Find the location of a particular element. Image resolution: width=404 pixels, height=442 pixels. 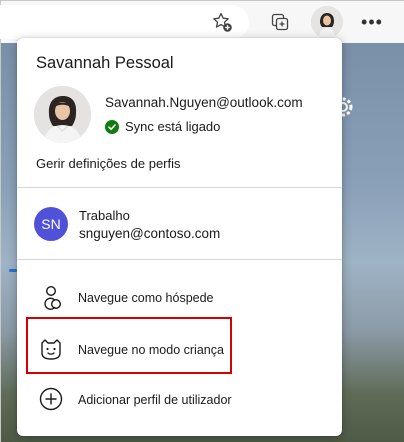

background-accent is located at coordinates (13, 270).